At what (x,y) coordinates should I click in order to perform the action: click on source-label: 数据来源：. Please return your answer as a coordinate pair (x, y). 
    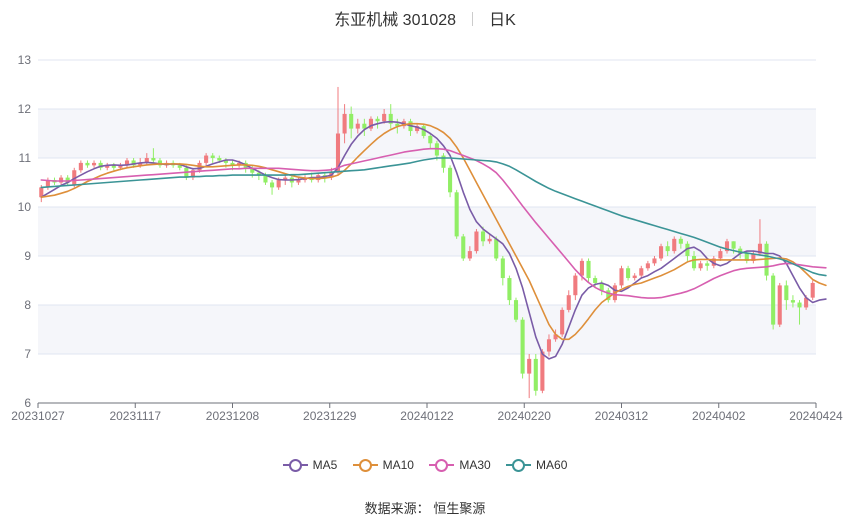
    Looking at the image, I should click on (397, 508).